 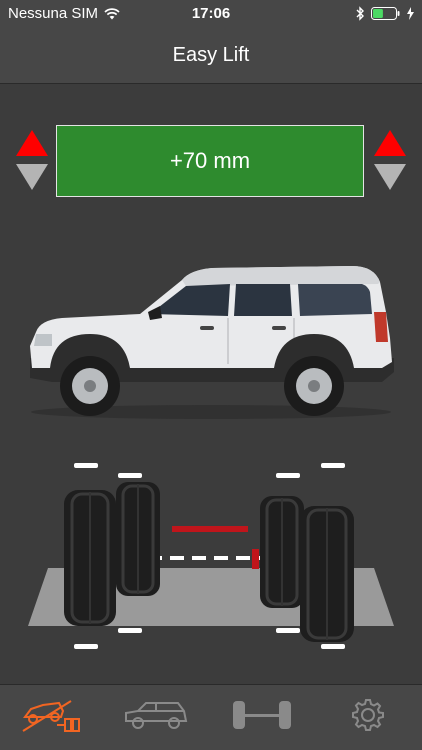 I want to click on status-right, so click(x=385, y=13).